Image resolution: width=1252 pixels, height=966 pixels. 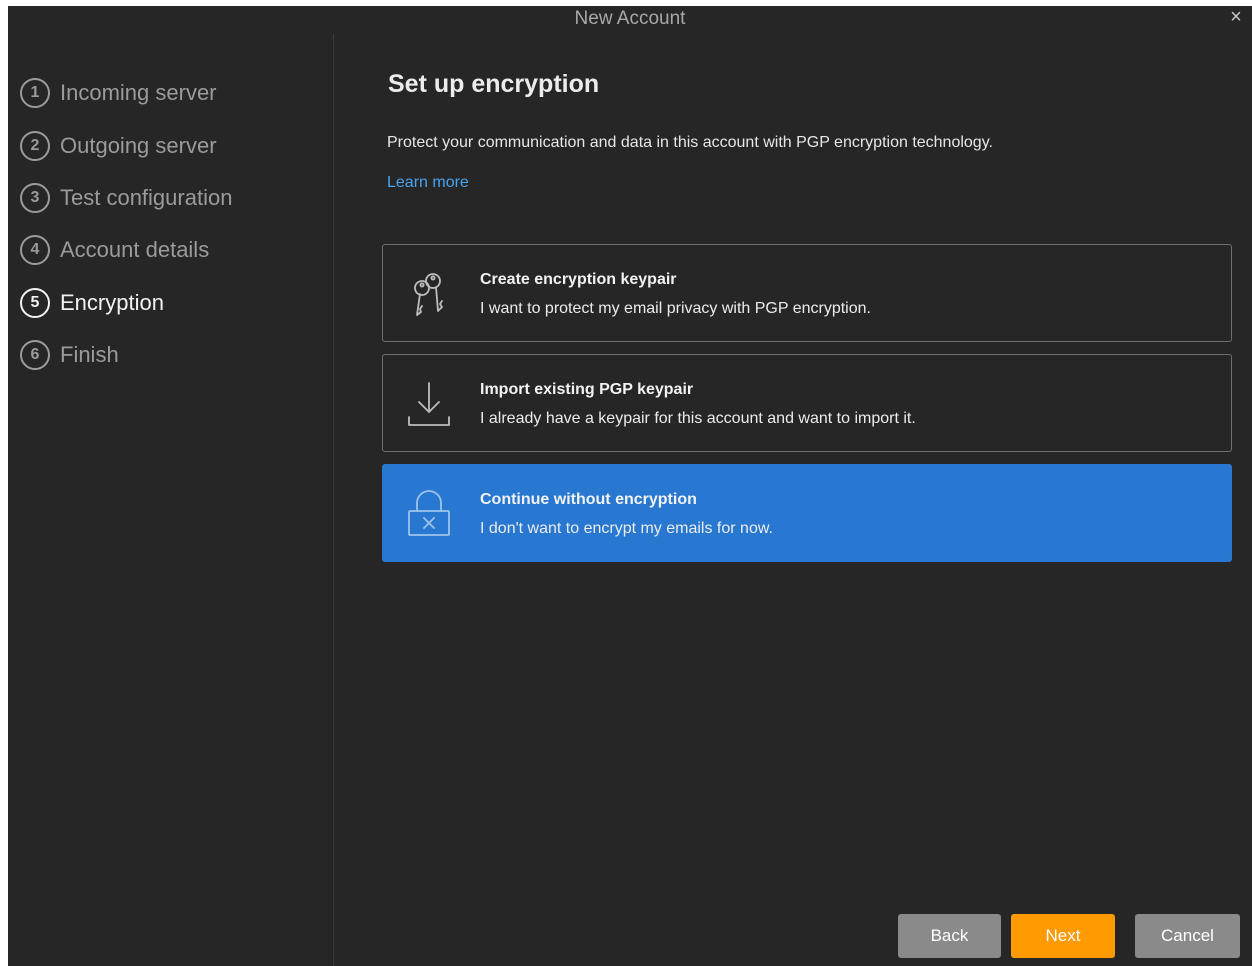 What do you see at coordinates (138, 92) in the screenshot?
I see `step-label: Incoming server` at bounding box center [138, 92].